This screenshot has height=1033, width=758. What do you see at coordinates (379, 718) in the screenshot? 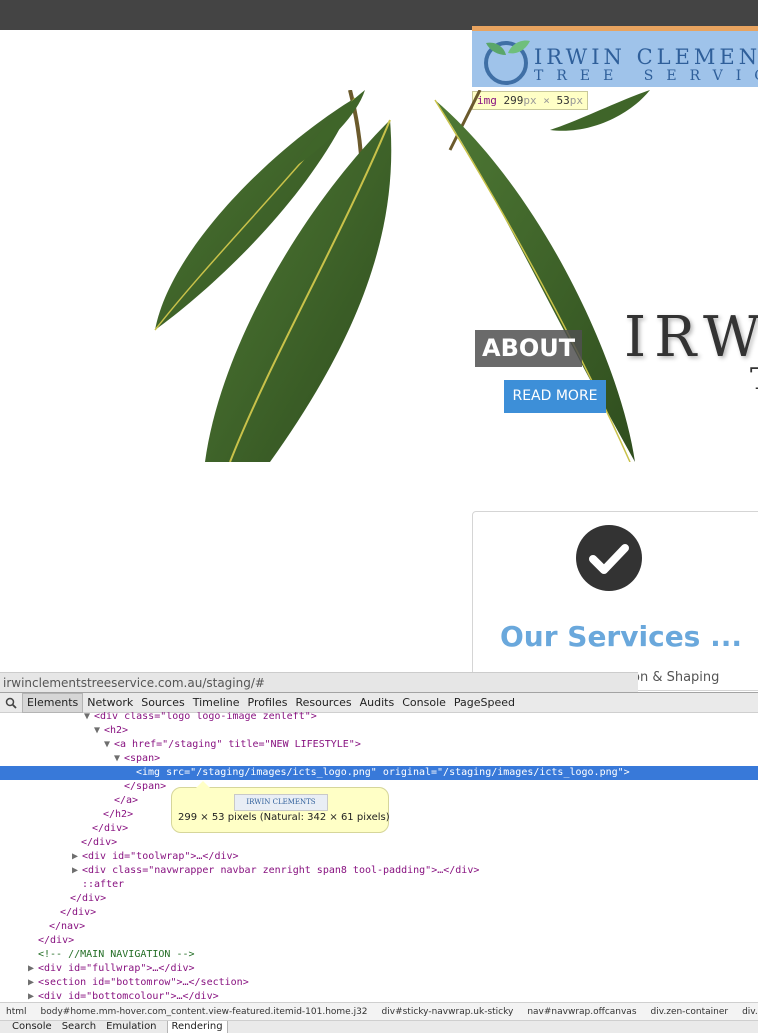
I see `dom-node: ▼ <div class="logo logo-image zenleft">` at bounding box center [379, 718].